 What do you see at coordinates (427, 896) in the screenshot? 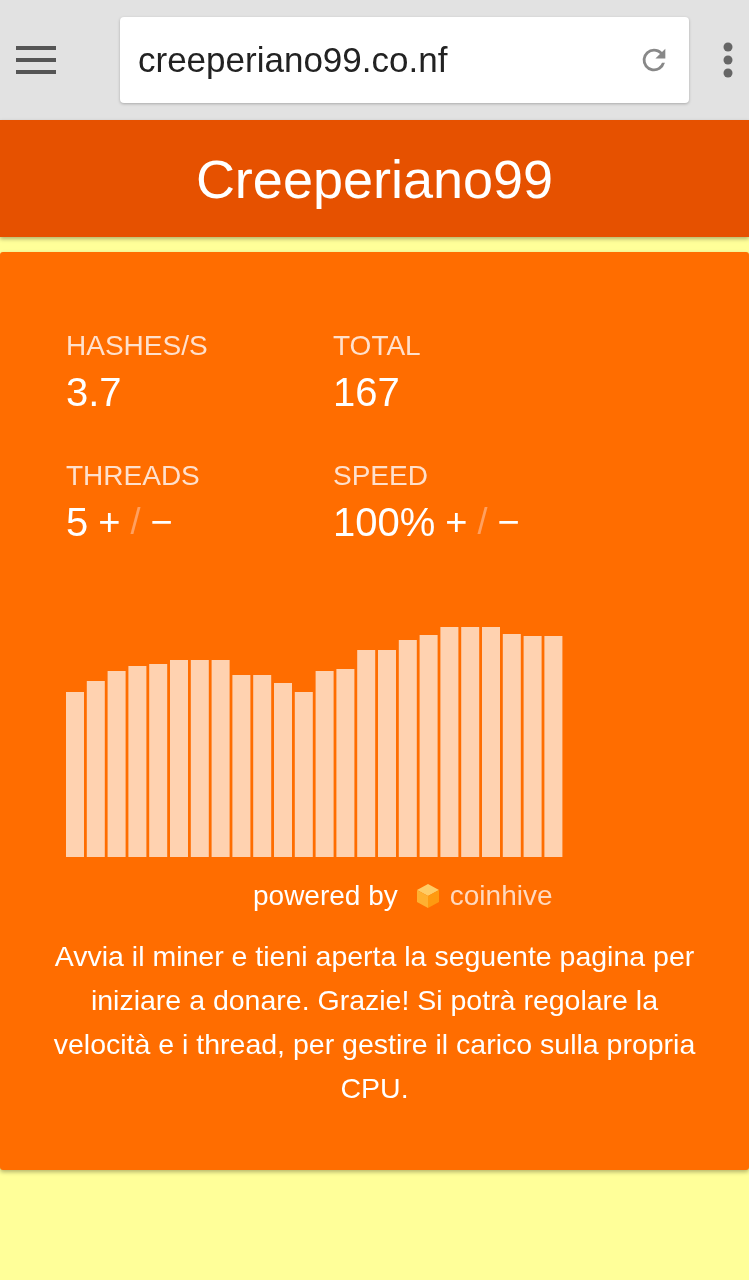
I see `cube-icon` at bounding box center [427, 896].